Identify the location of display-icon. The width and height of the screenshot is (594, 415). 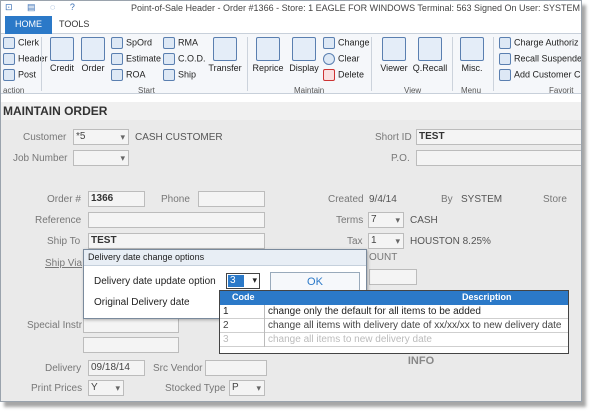
(304, 49).